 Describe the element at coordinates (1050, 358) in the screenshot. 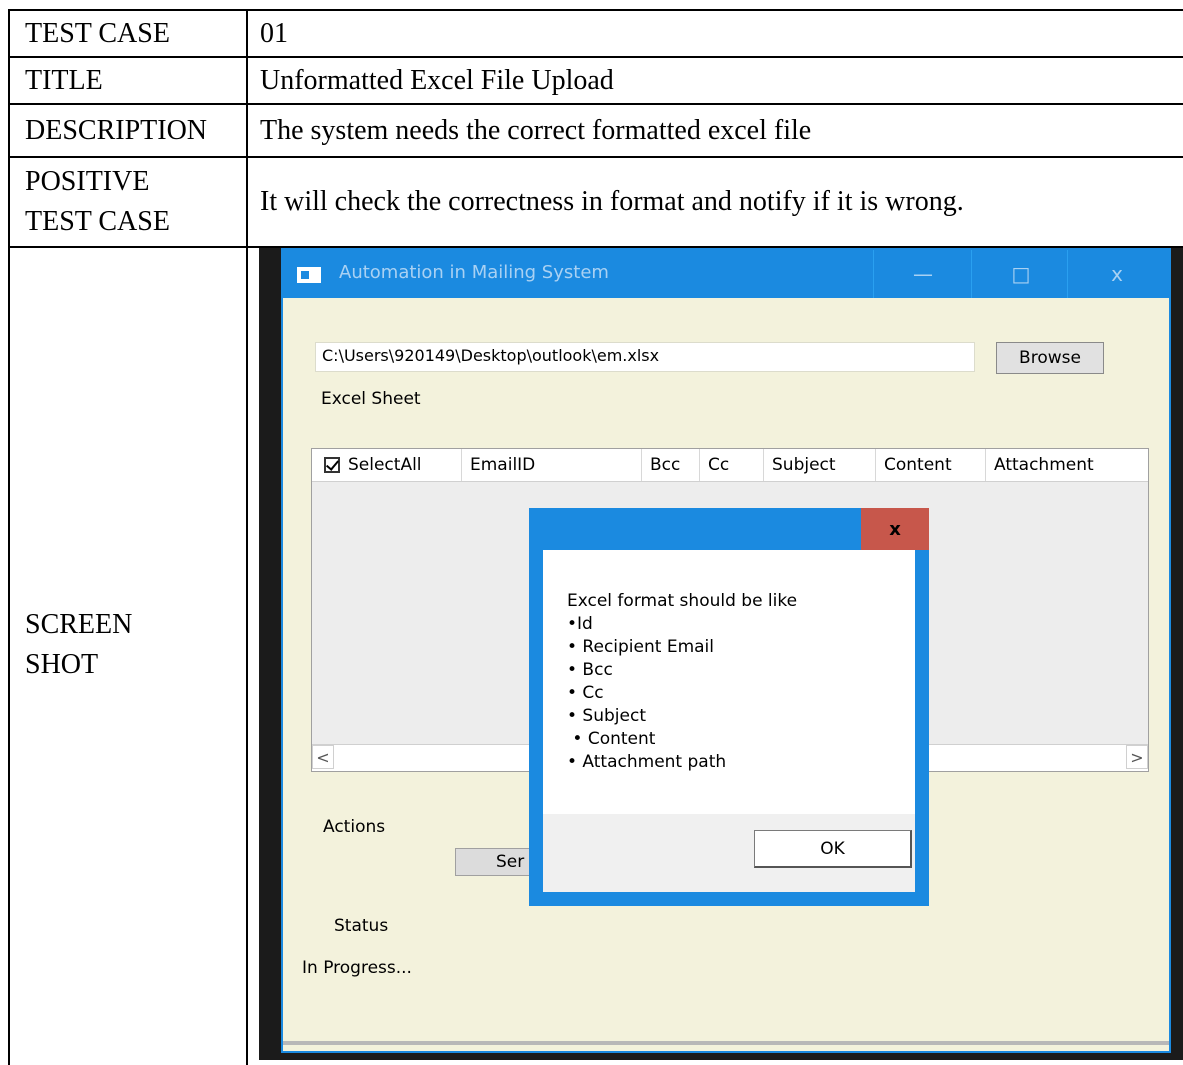

I see `browse-button: Browse` at that location.